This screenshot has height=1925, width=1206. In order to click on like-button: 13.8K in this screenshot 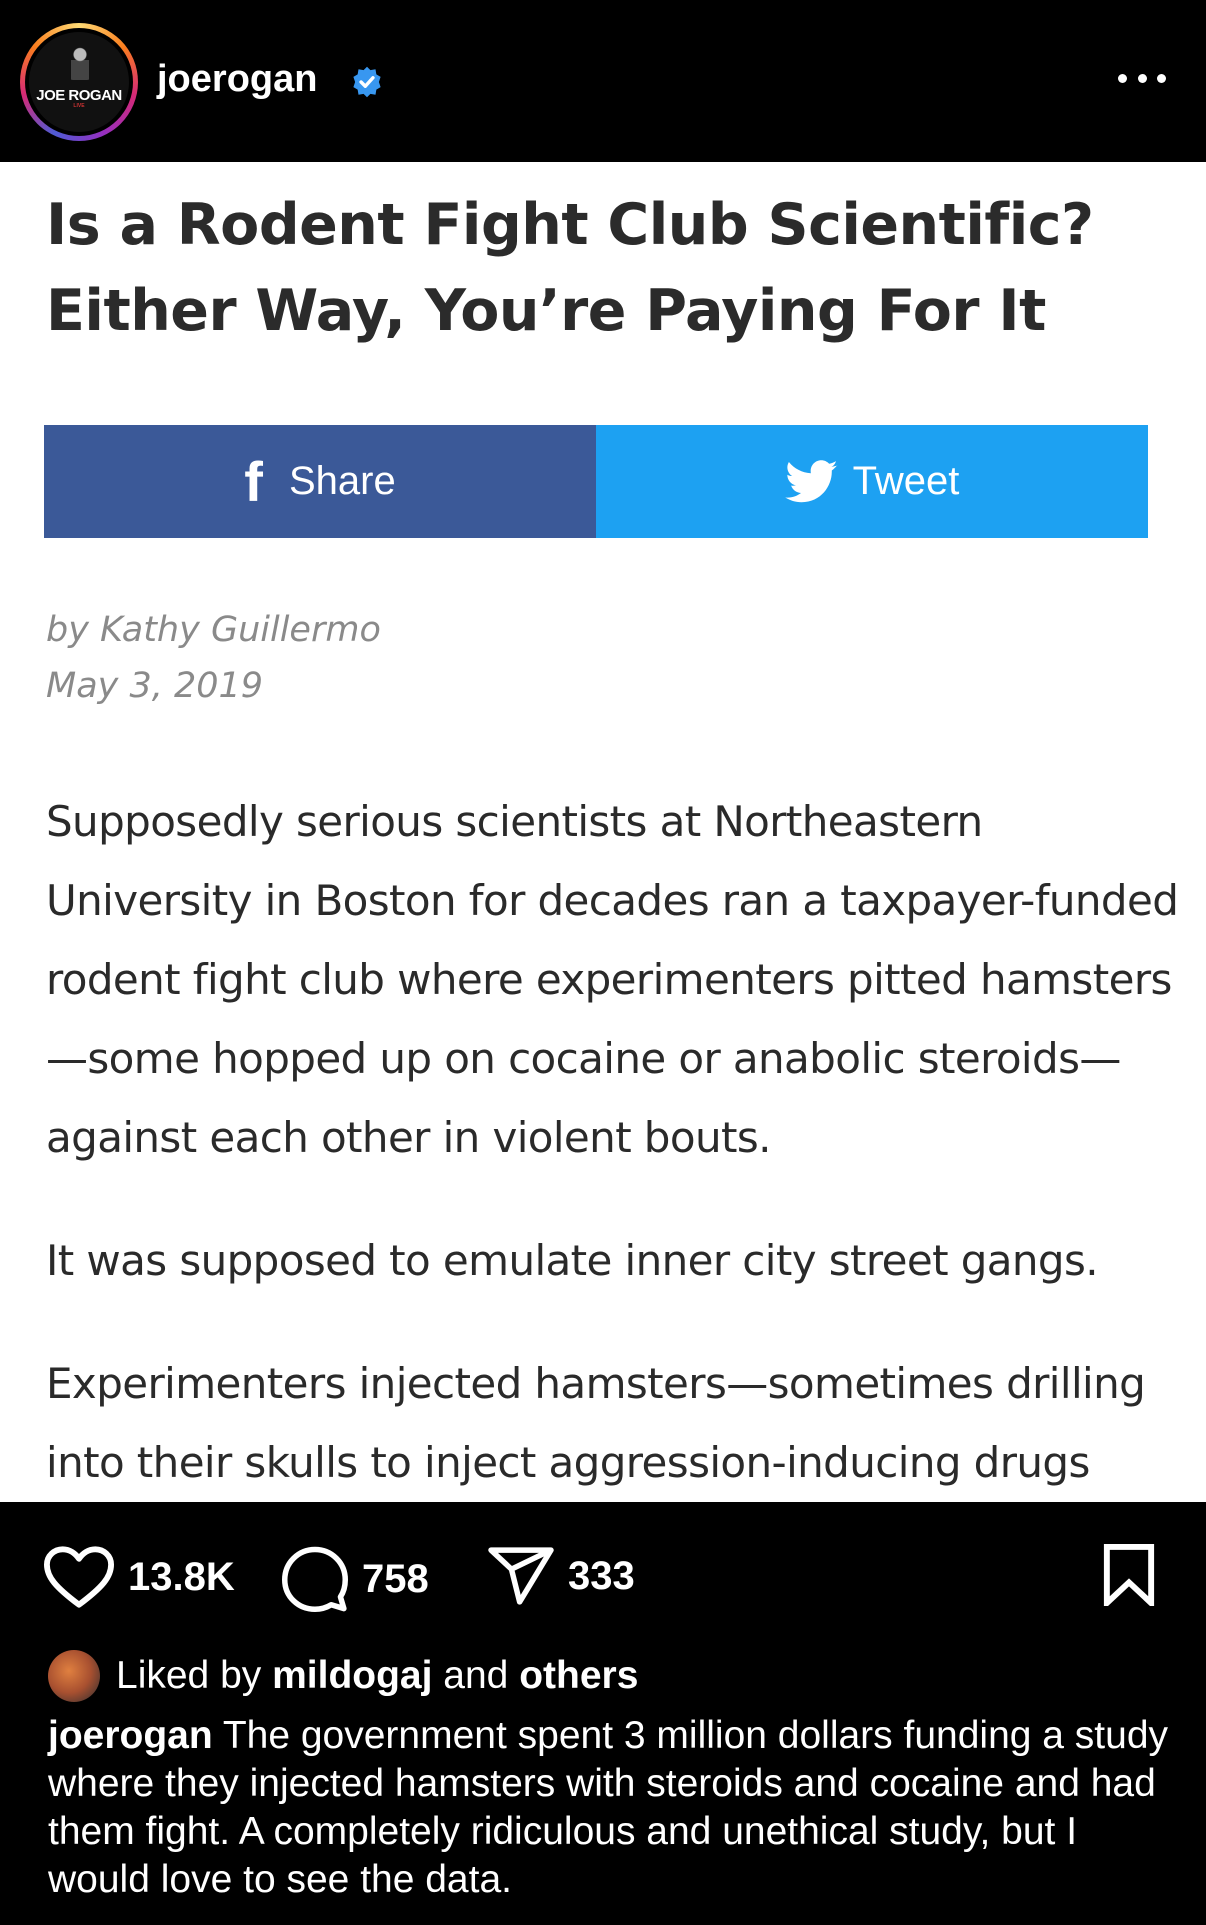, I will do `click(139, 1577)`.